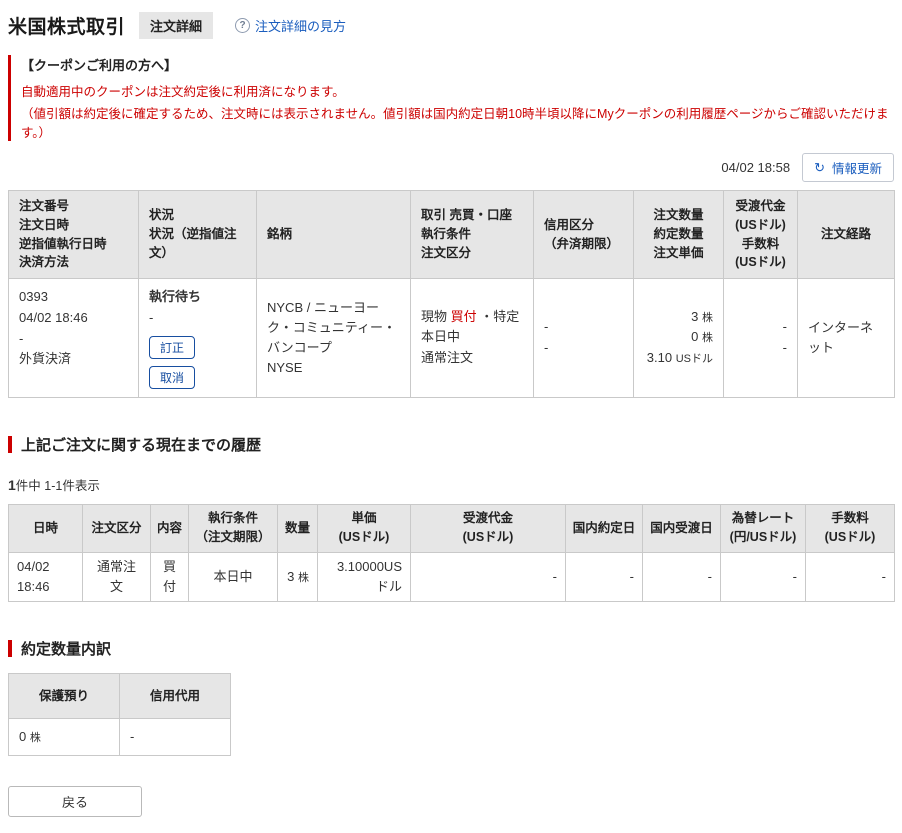 This screenshot has width=902, height=833. Describe the element at coordinates (183, 92) in the screenshot. I see `coupon-notice-line1: 自動適用中のクーポンは注文約定後に利用済になります。` at that location.